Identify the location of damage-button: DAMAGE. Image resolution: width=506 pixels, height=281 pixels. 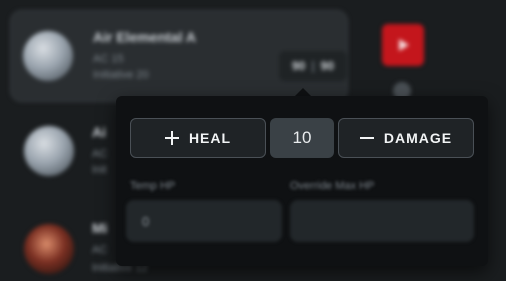
(406, 138).